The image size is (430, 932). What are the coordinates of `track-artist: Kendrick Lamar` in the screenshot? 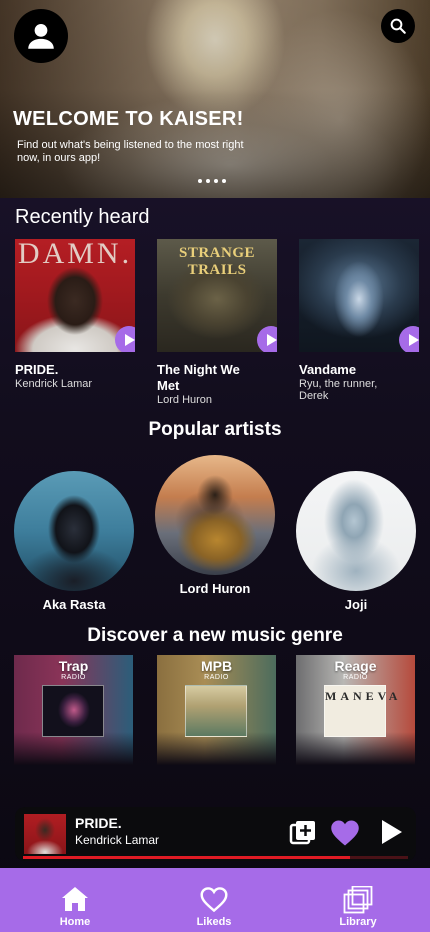 It's located at (54, 384).